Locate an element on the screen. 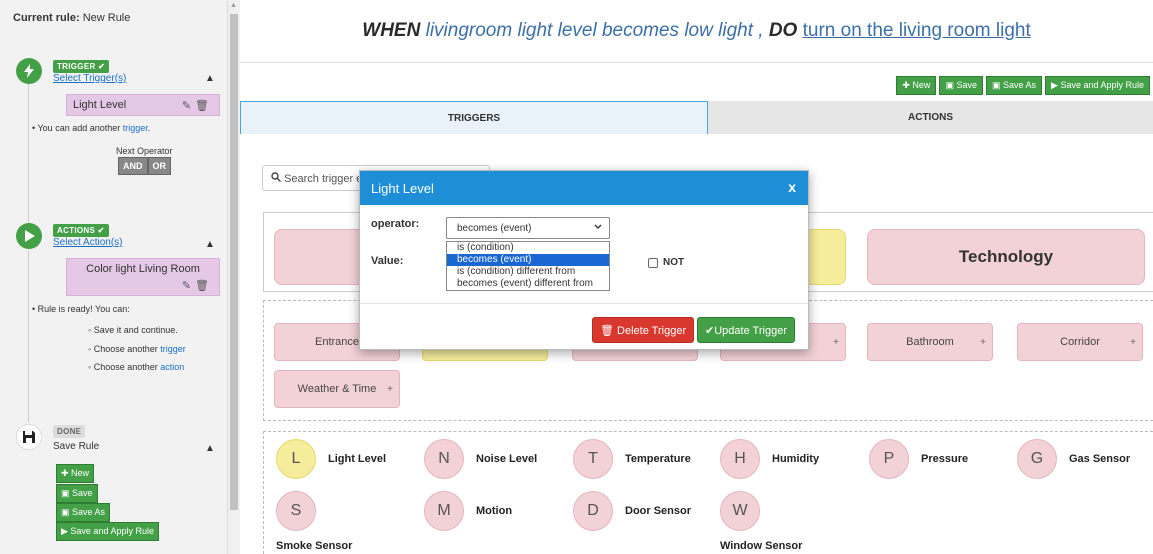 Image resolution: width=1153 pixels, height=554 pixels. next-operator-label: Next Operator is located at coordinates (144, 151).